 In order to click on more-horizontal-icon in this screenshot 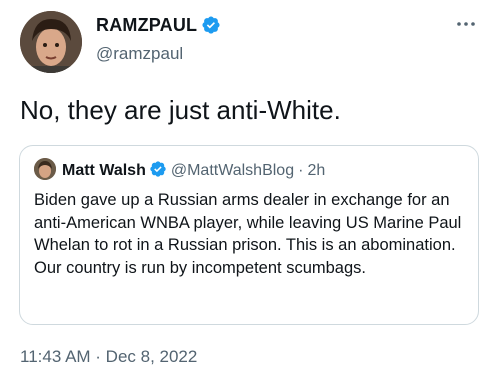, I will do `click(466, 27)`.